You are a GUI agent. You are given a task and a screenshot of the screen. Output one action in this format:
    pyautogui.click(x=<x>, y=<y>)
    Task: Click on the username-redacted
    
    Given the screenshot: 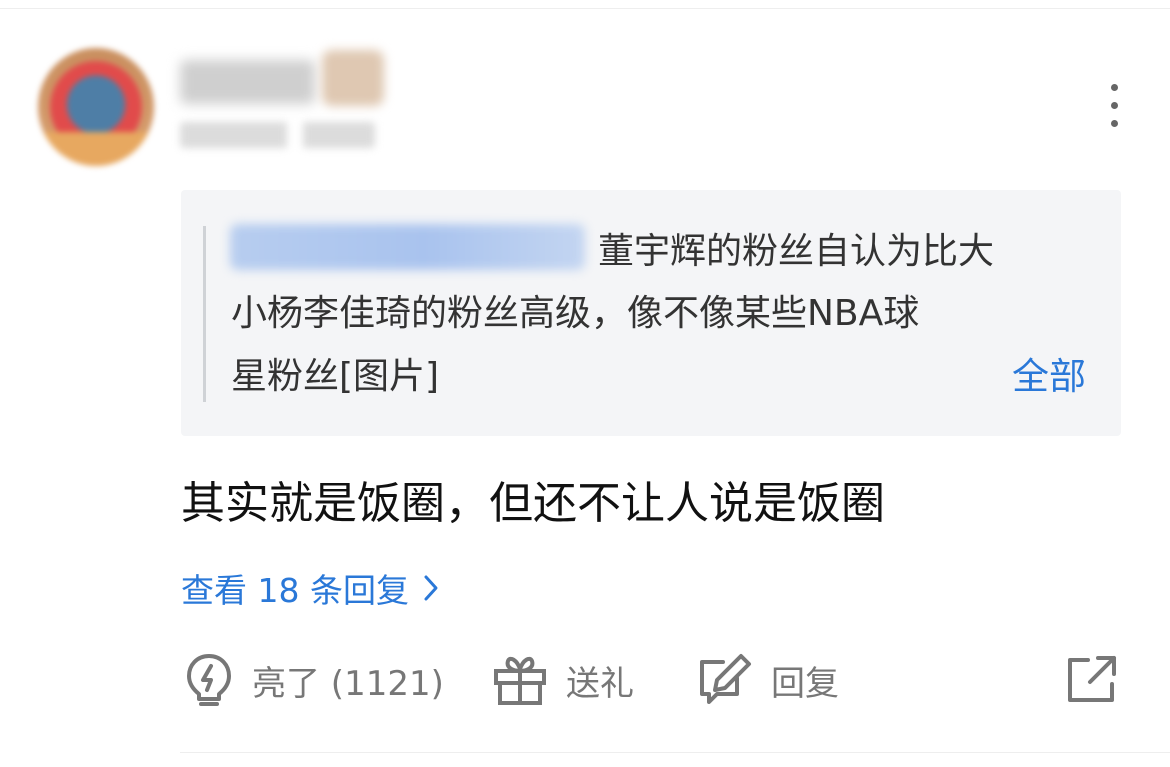 What is the action you would take?
    pyautogui.click(x=247, y=82)
    